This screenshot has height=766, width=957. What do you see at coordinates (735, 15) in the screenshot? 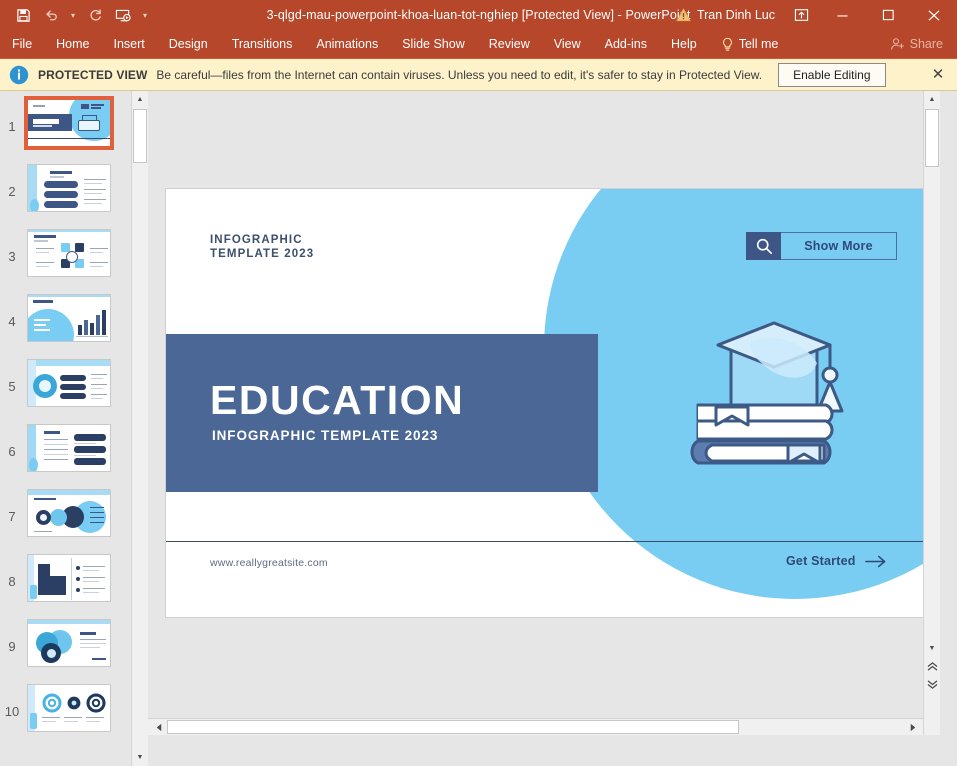
I see `account-name: Tran Dinh Luc` at bounding box center [735, 15].